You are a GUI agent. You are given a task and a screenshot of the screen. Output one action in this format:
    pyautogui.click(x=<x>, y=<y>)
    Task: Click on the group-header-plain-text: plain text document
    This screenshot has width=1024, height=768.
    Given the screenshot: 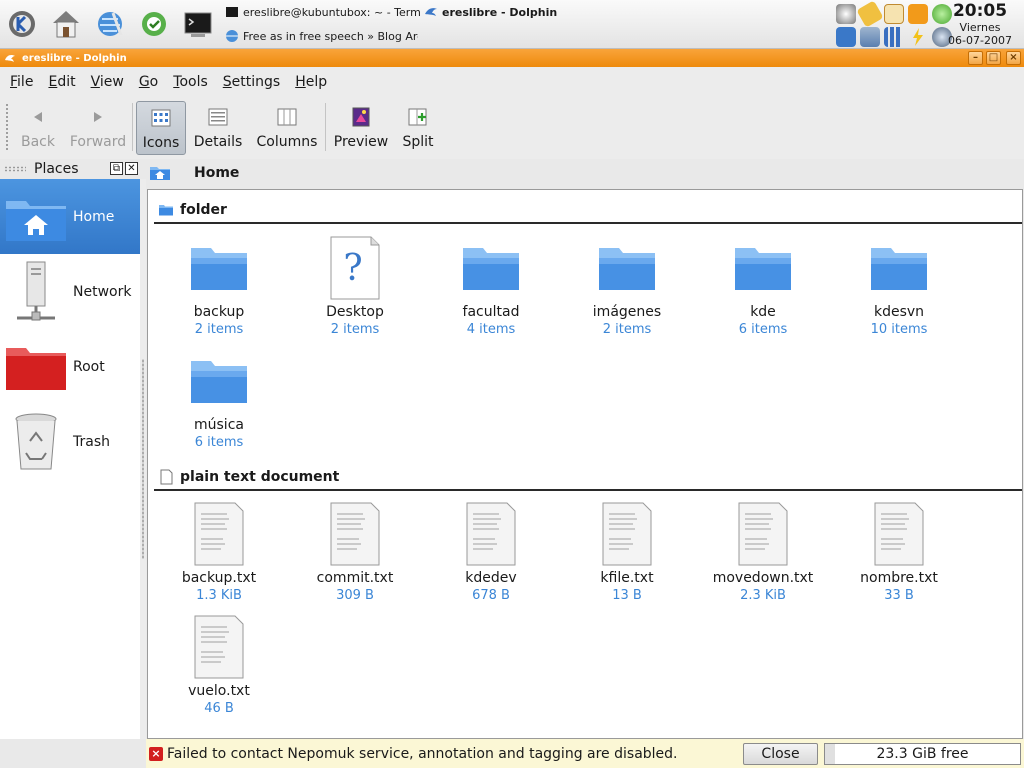 What is the action you would take?
    pyautogui.click(x=588, y=478)
    